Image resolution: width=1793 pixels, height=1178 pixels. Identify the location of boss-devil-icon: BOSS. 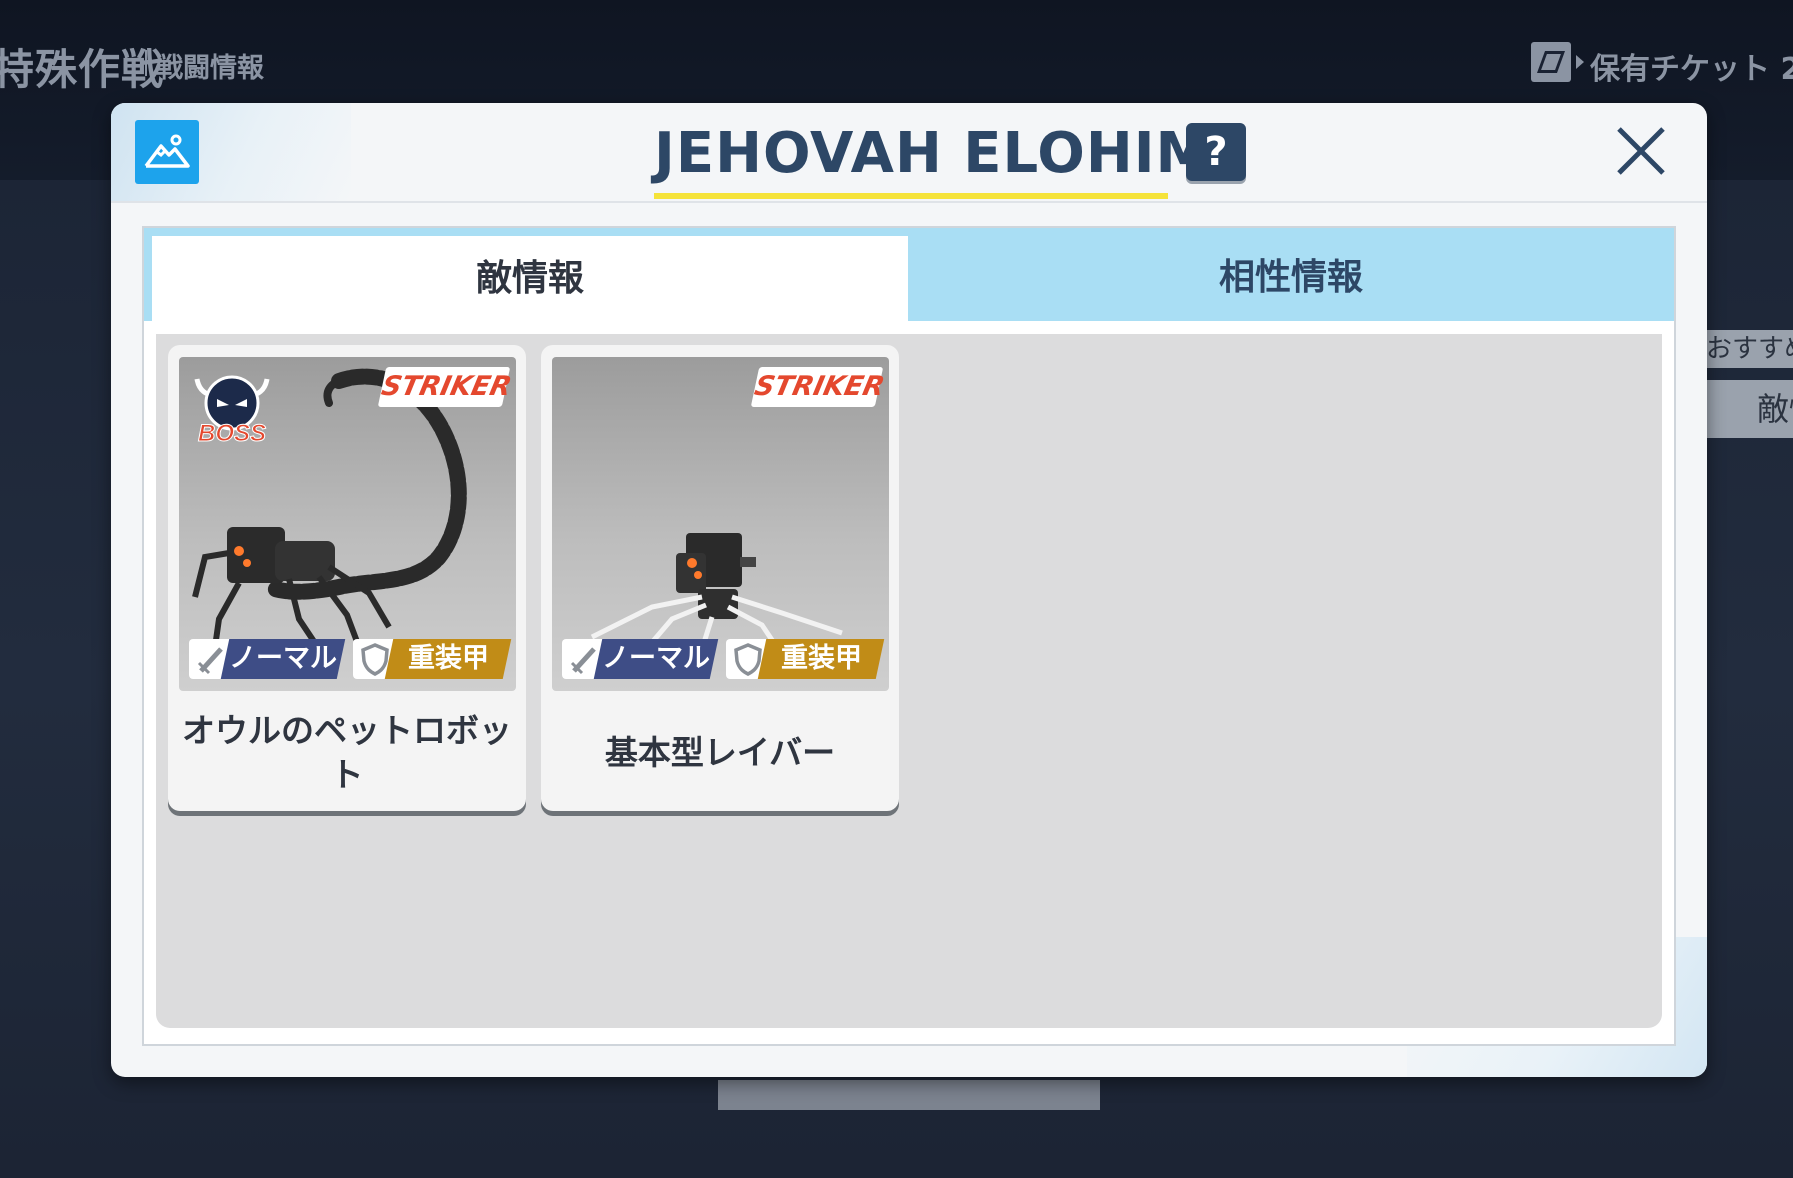
(232, 411).